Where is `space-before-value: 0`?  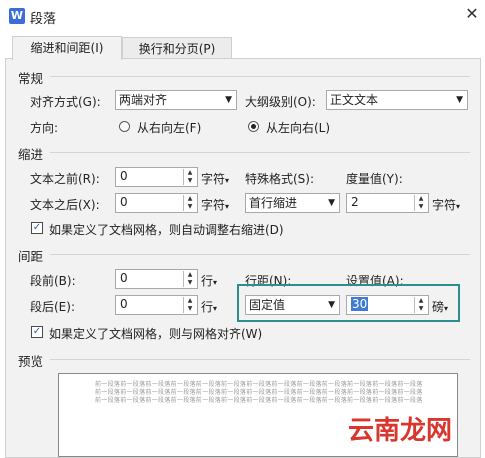 space-before-value: 0 is located at coordinates (124, 278).